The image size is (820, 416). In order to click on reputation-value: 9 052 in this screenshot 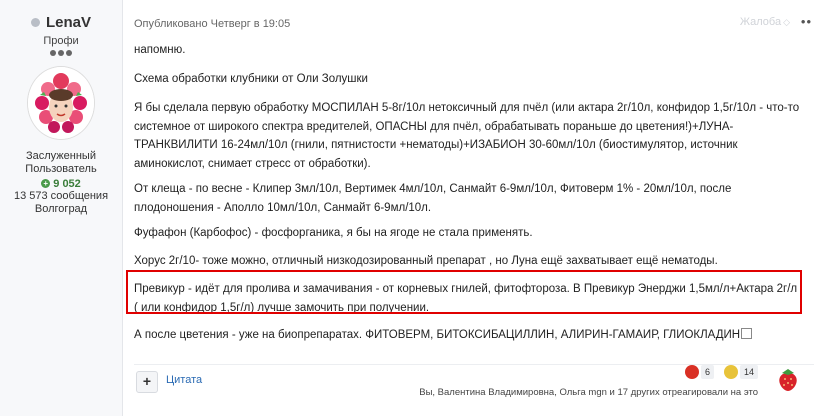, I will do `click(67, 184)`.